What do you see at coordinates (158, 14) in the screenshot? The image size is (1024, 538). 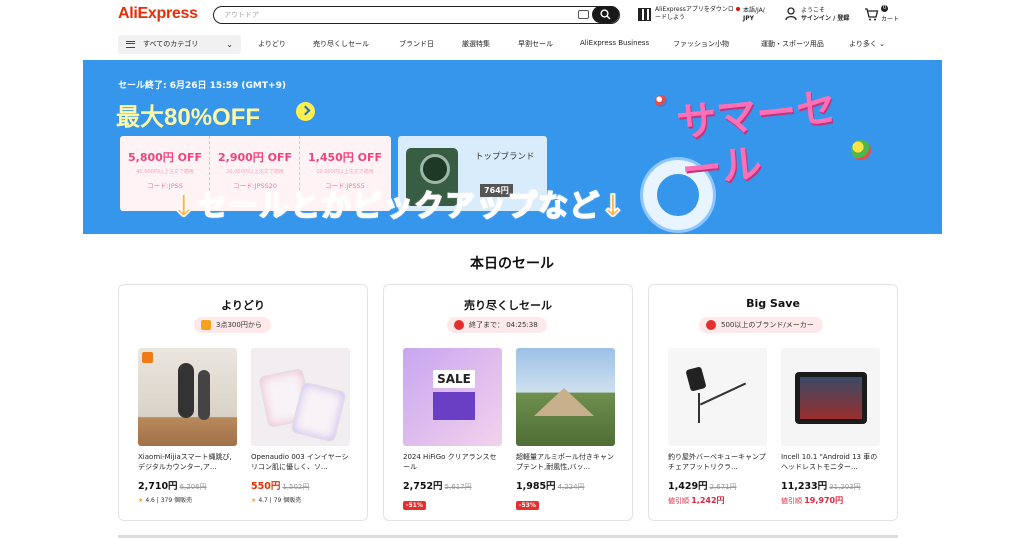 I see `aliexpress-logo: AliExpress` at bounding box center [158, 14].